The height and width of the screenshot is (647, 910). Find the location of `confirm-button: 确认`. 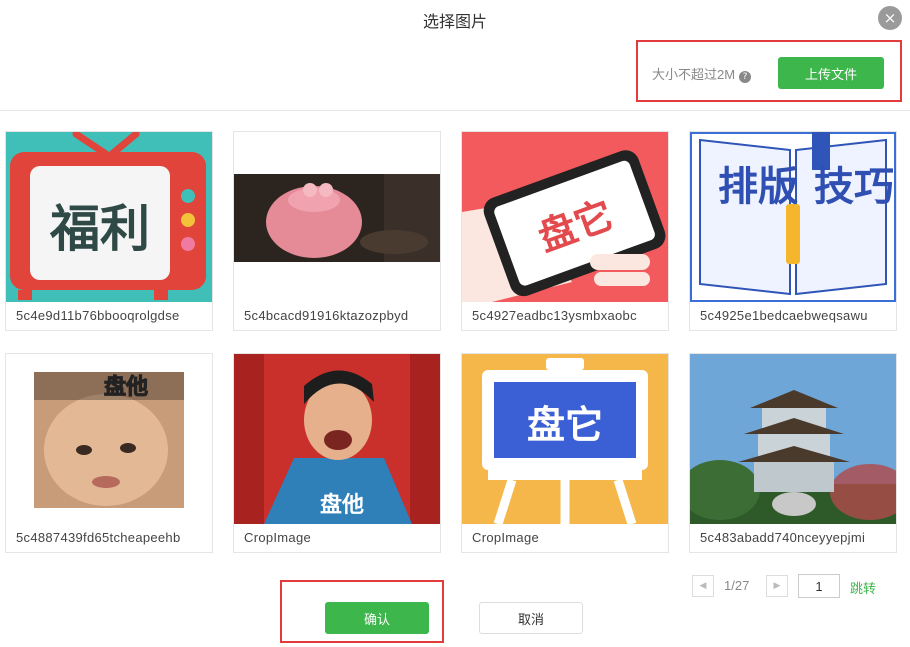

confirm-button: 确认 is located at coordinates (377, 618).